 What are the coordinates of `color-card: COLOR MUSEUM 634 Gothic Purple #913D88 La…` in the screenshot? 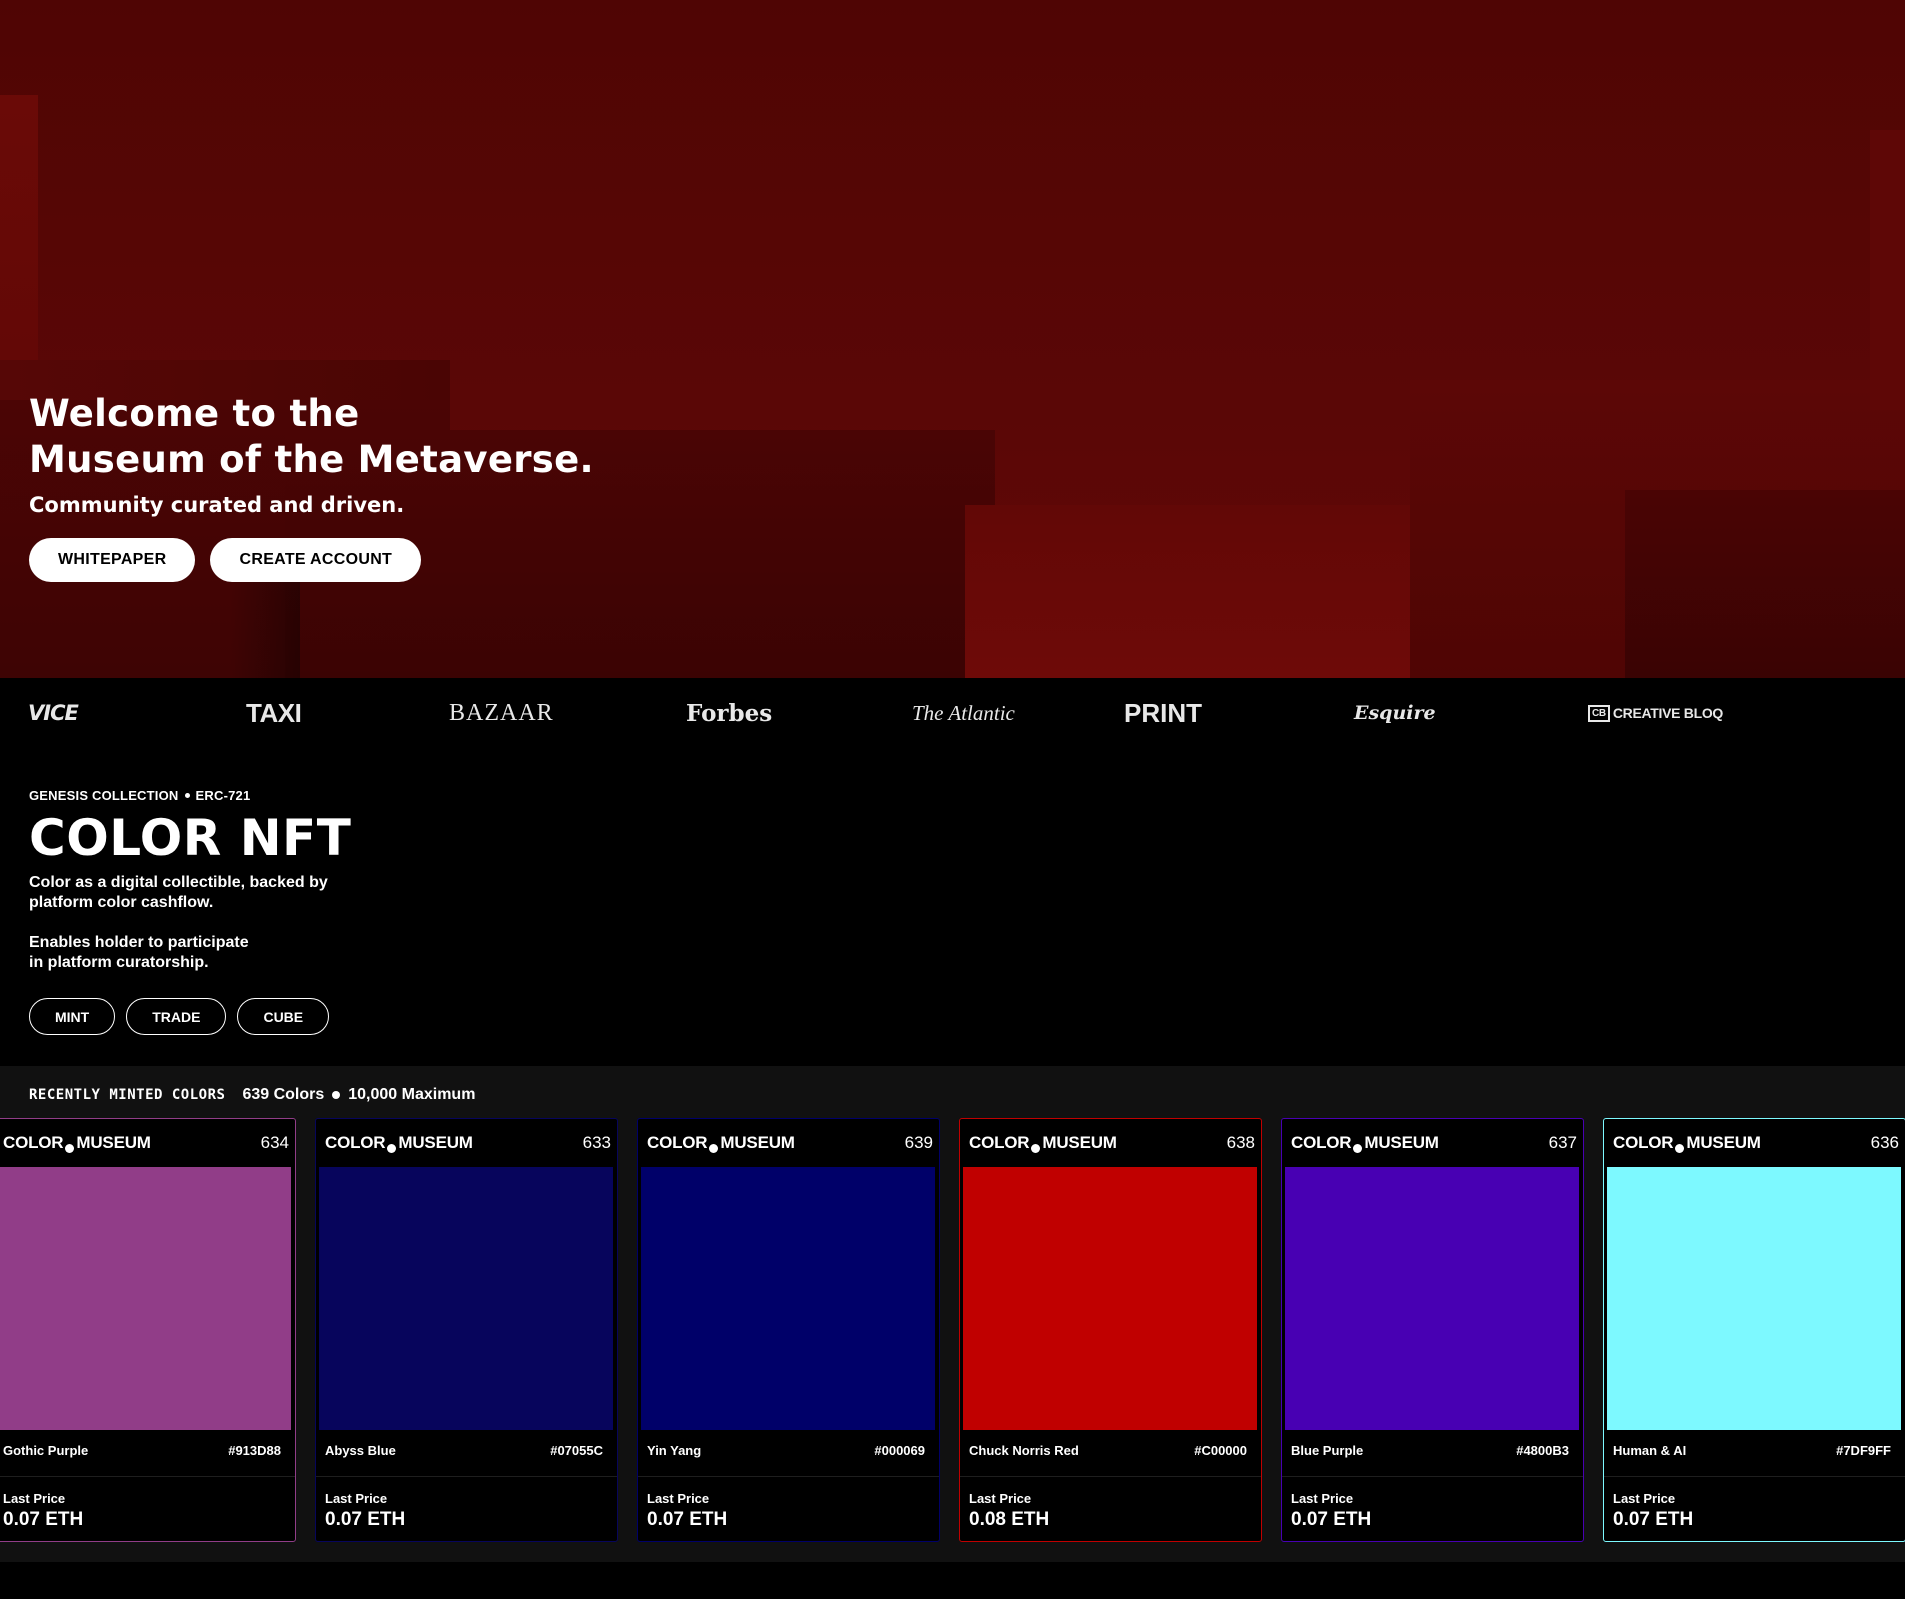 It's located at (148, 1330).